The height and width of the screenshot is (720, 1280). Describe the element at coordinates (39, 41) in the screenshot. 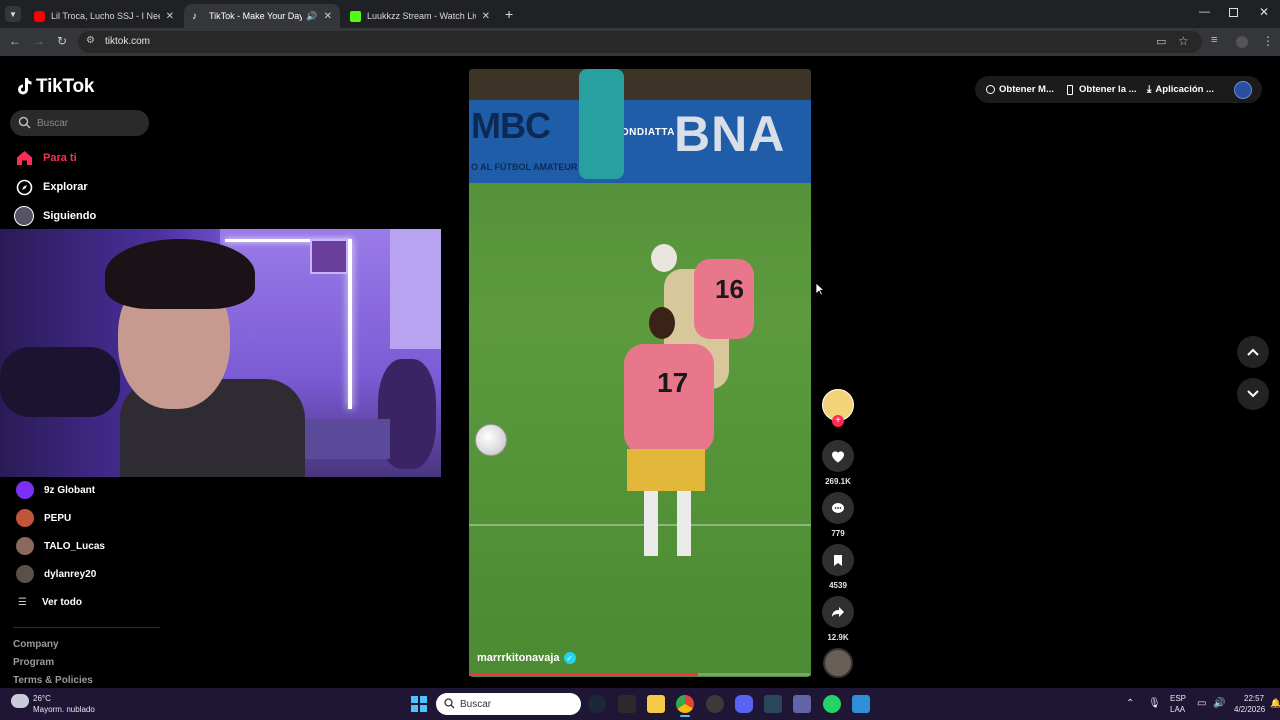

I see `forward-icon: →` at that location.